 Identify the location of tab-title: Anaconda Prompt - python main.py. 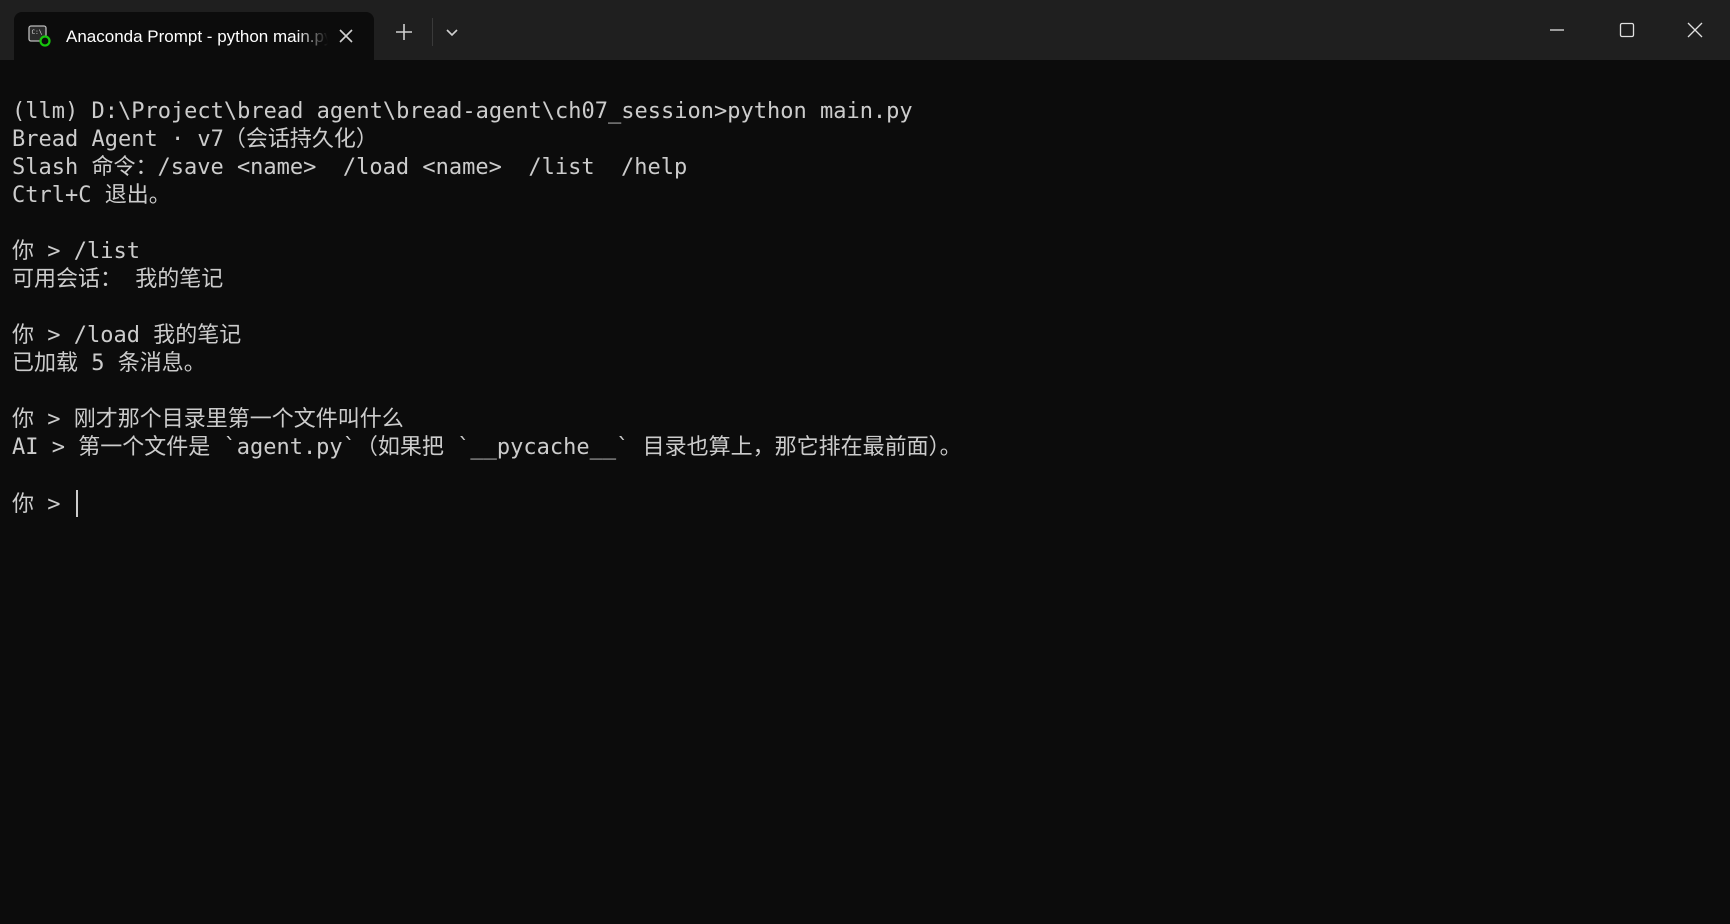
(197, 36).